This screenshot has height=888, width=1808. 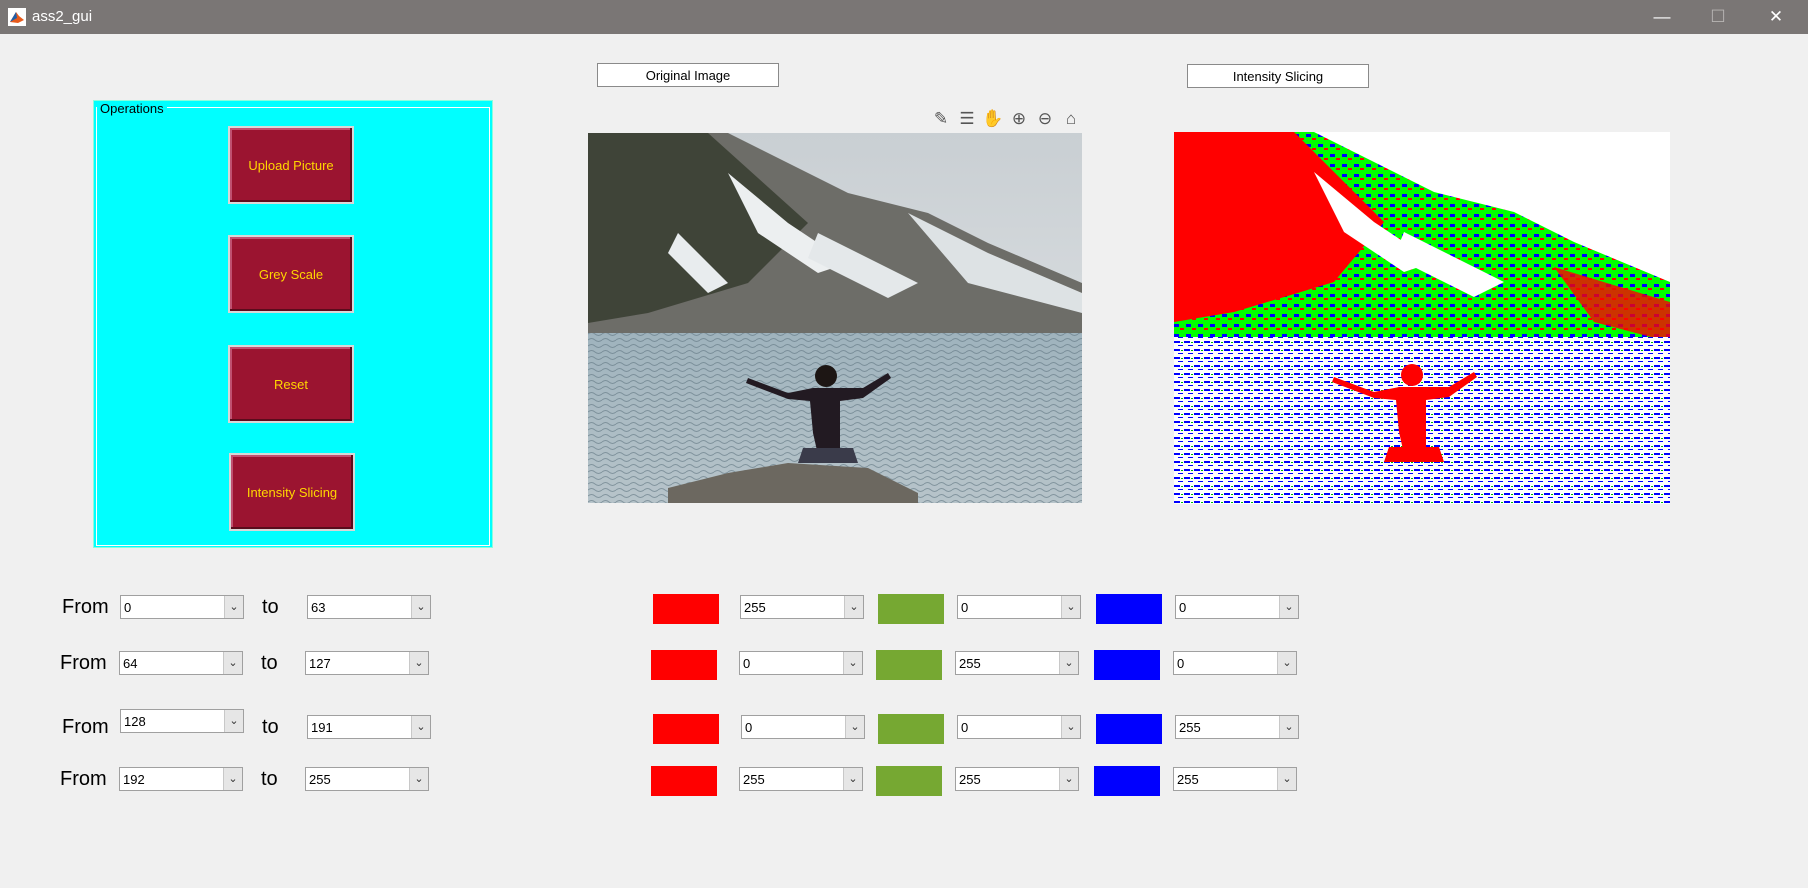 What do you see at coordinates (1181, 663) in the screenshot?
I see `blue-value-2: 0` at bounding box center [1181, 663].